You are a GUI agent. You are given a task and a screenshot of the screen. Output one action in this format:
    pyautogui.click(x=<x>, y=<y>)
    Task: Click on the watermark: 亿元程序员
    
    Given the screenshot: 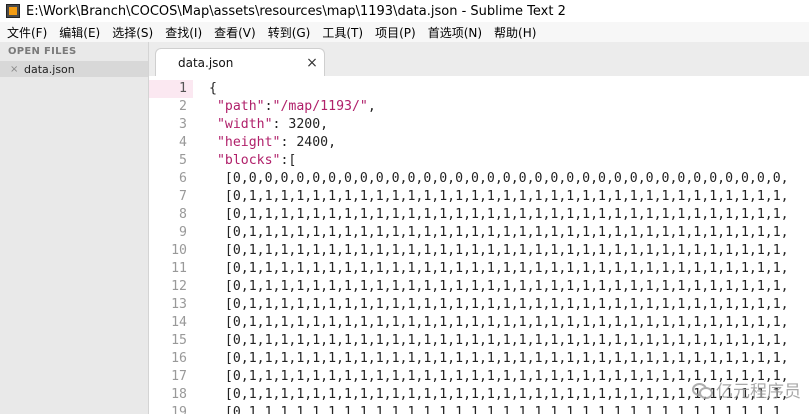 What is the action you would take?
    pyautogui.click(x=746, y=389)
    